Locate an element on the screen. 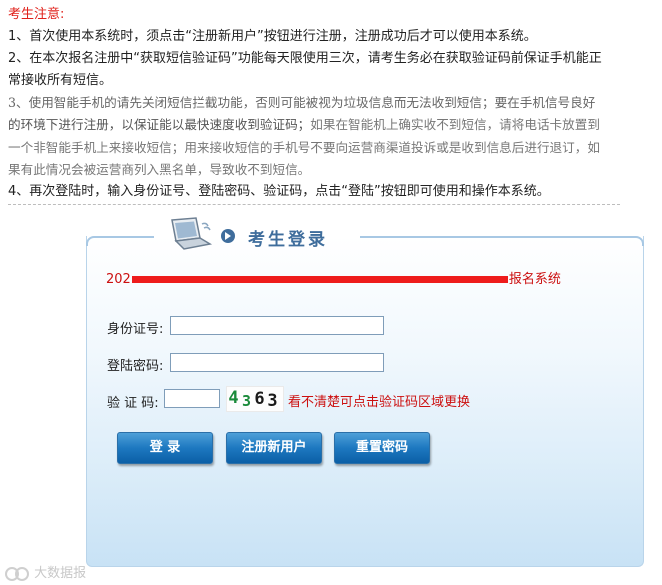 The image size is (662, 585). system-title: 202 报名系统 is located at coordinates (333, 277).